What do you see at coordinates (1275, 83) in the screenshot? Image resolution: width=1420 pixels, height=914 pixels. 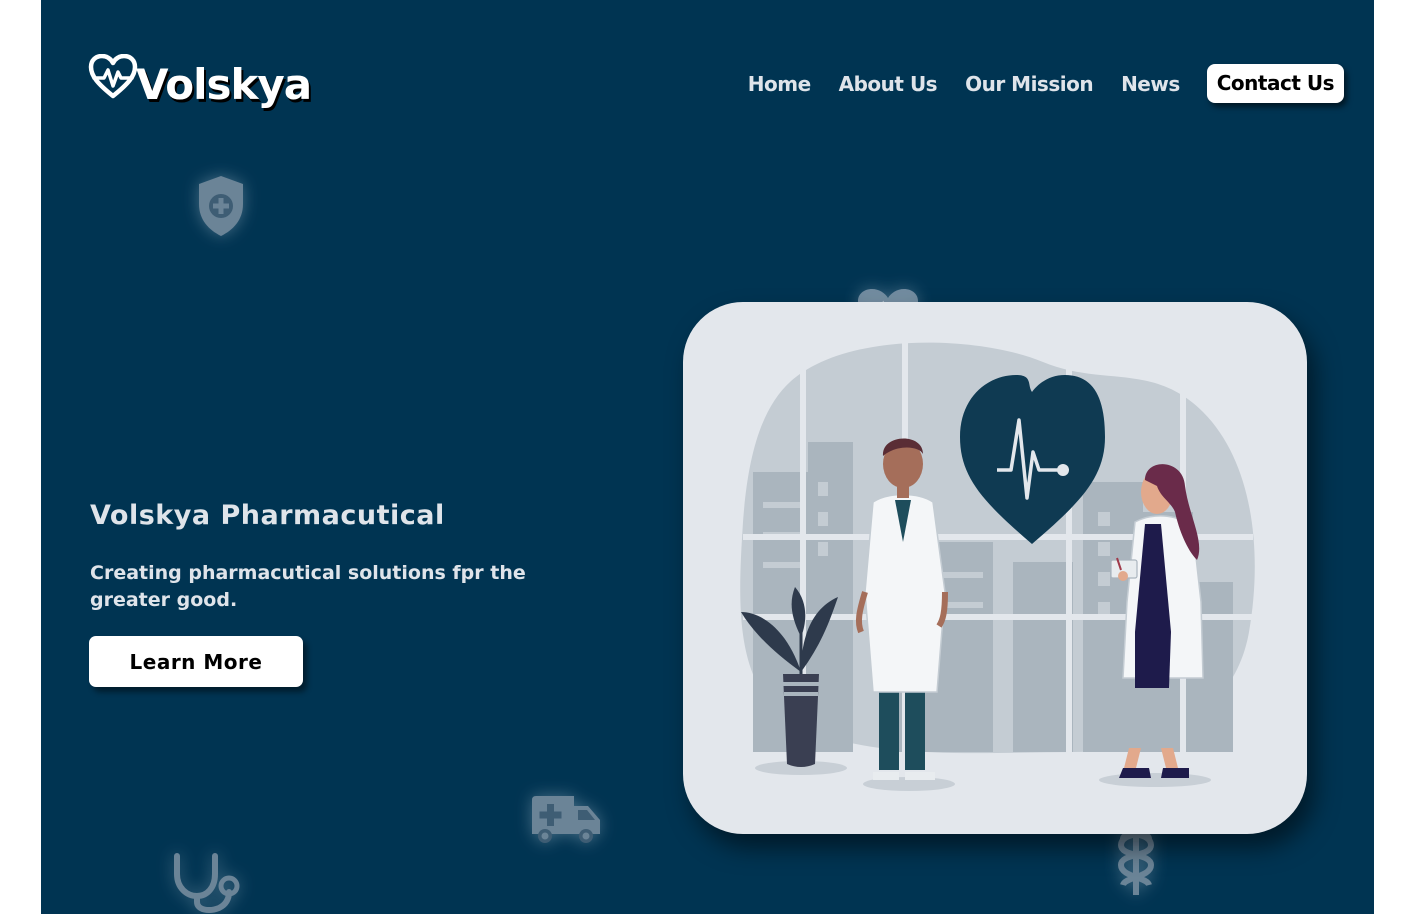 I see `contact-us-button: Contact Us` at bounding box center [1275, 83].